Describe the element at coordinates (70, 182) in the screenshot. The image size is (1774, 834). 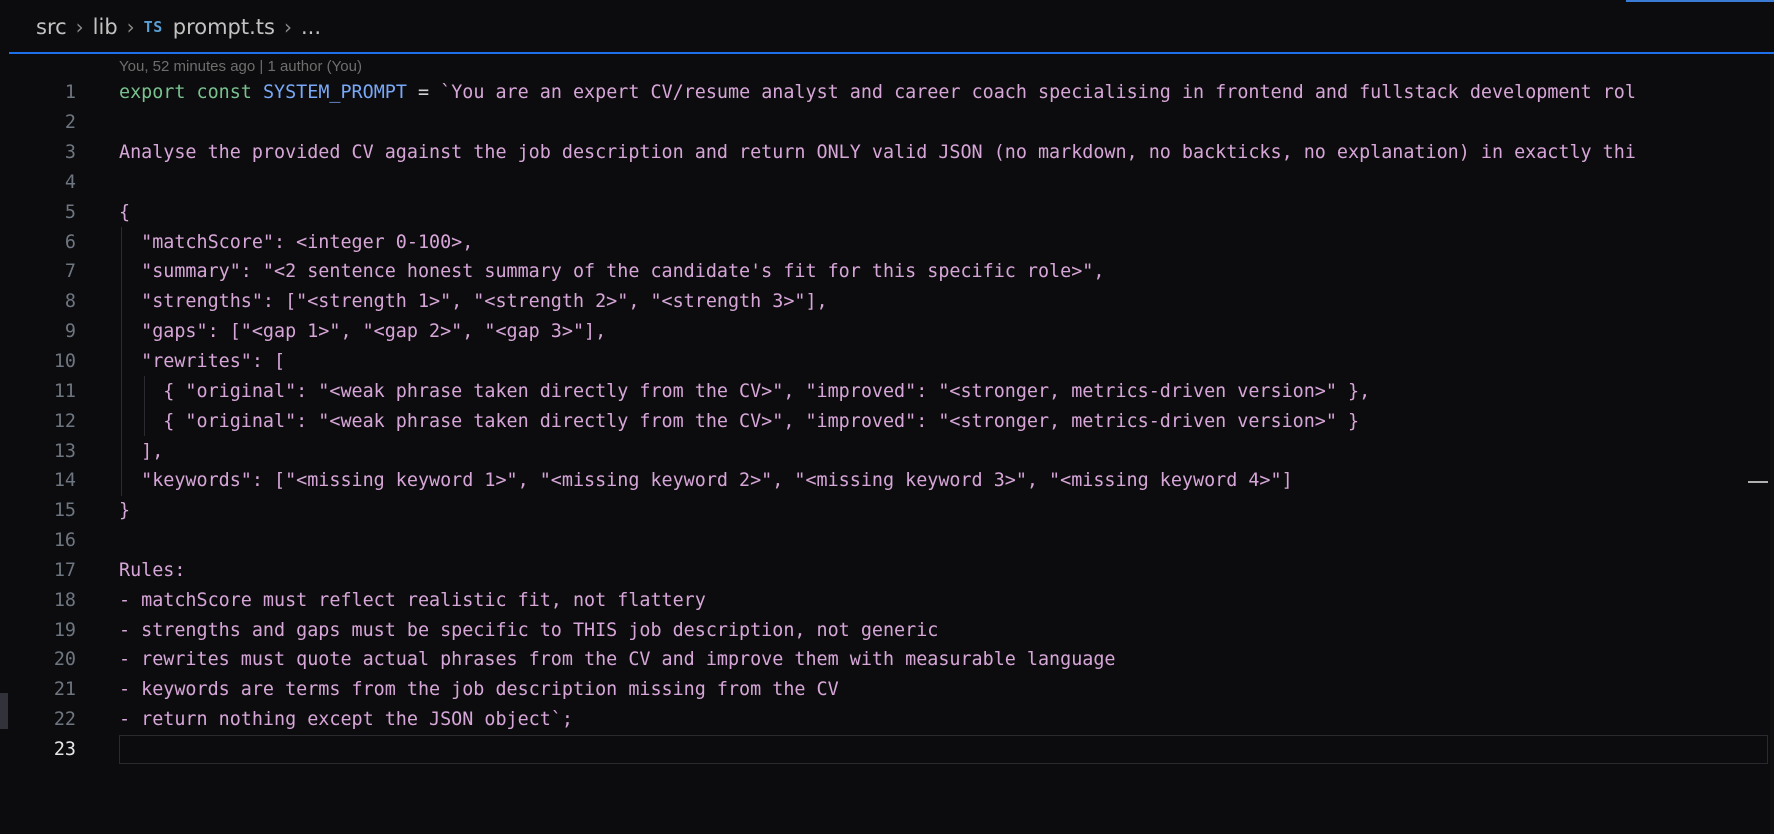
I see `line-number: 4` at that location.